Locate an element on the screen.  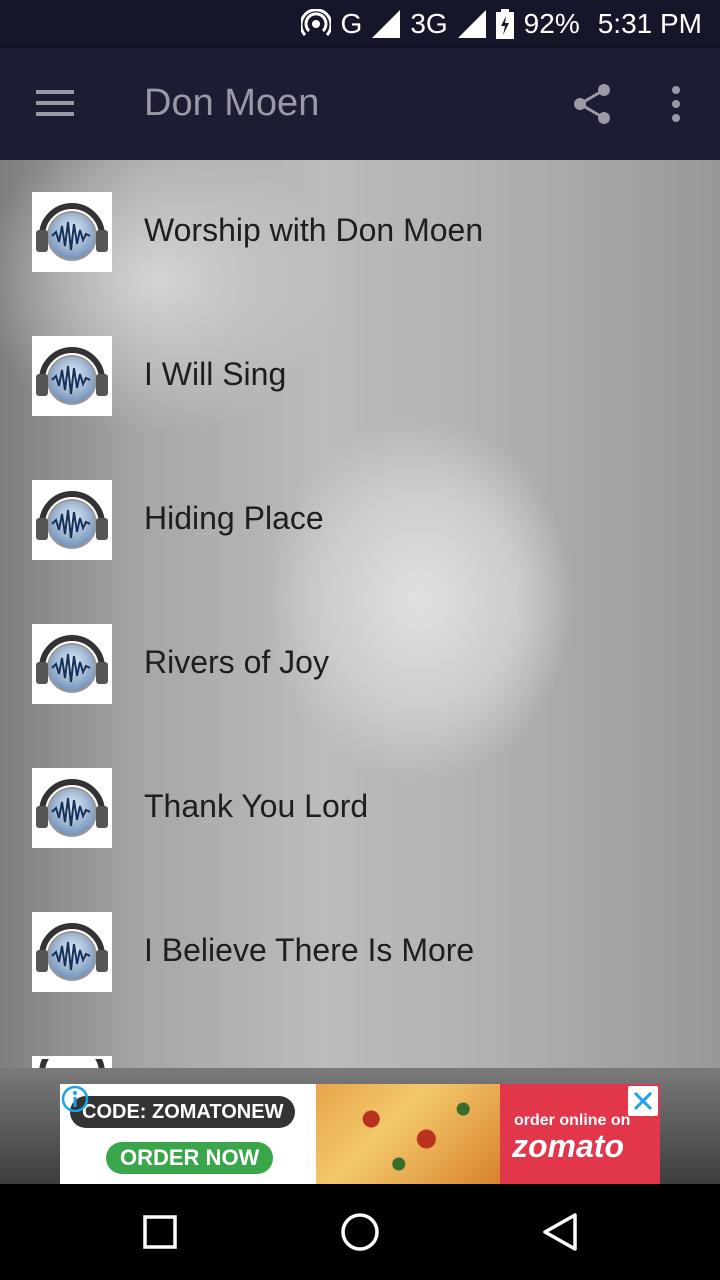
list-item-partial is located at coordinates (360, 1058).